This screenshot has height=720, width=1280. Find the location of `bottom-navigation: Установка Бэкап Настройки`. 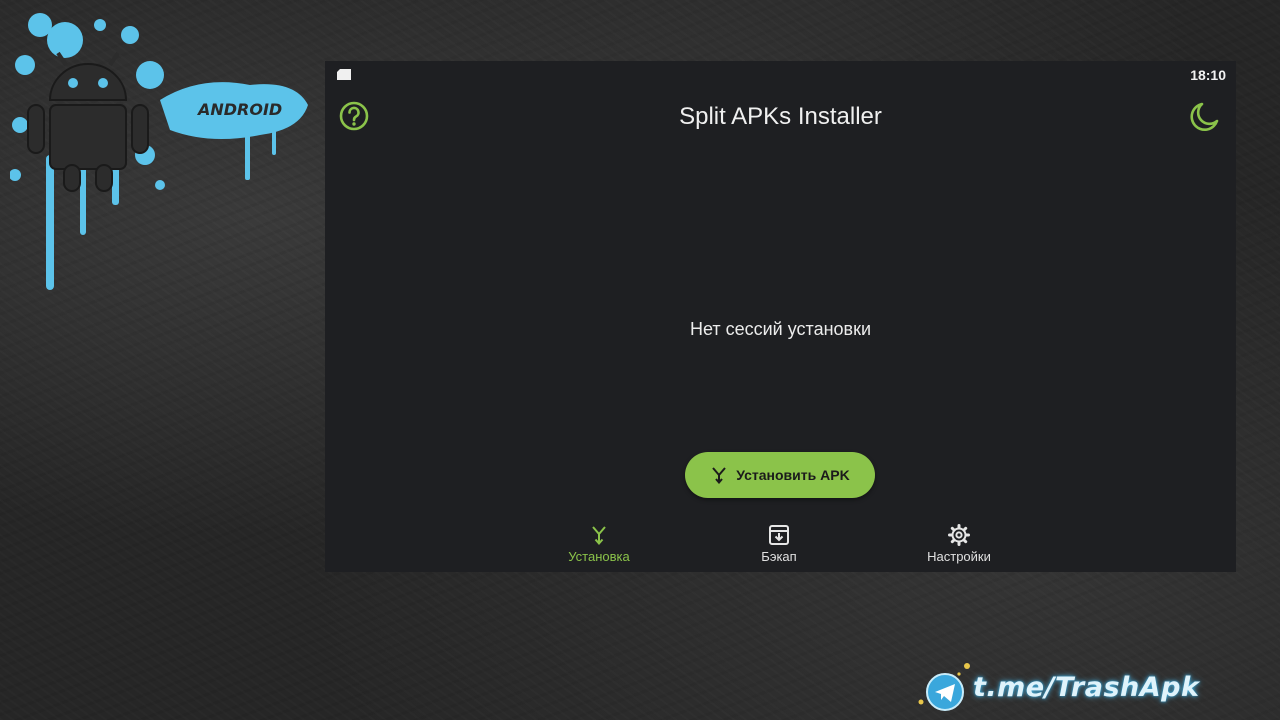

bottom-navigation: Установка Бэкап Настройки is located at coordinates (780, 543).